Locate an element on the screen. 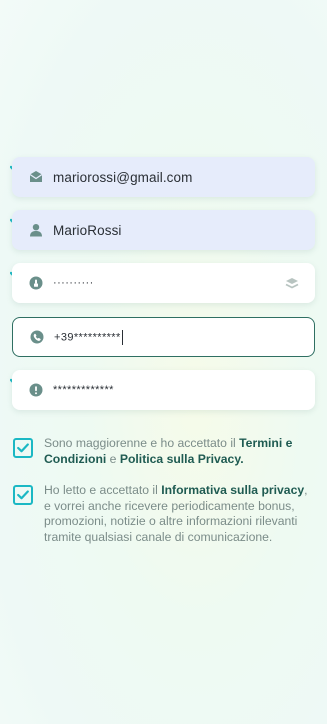 The height and width of the screenshot is (724, 327). password-value: ·········· is located at coordinates (73, 283).